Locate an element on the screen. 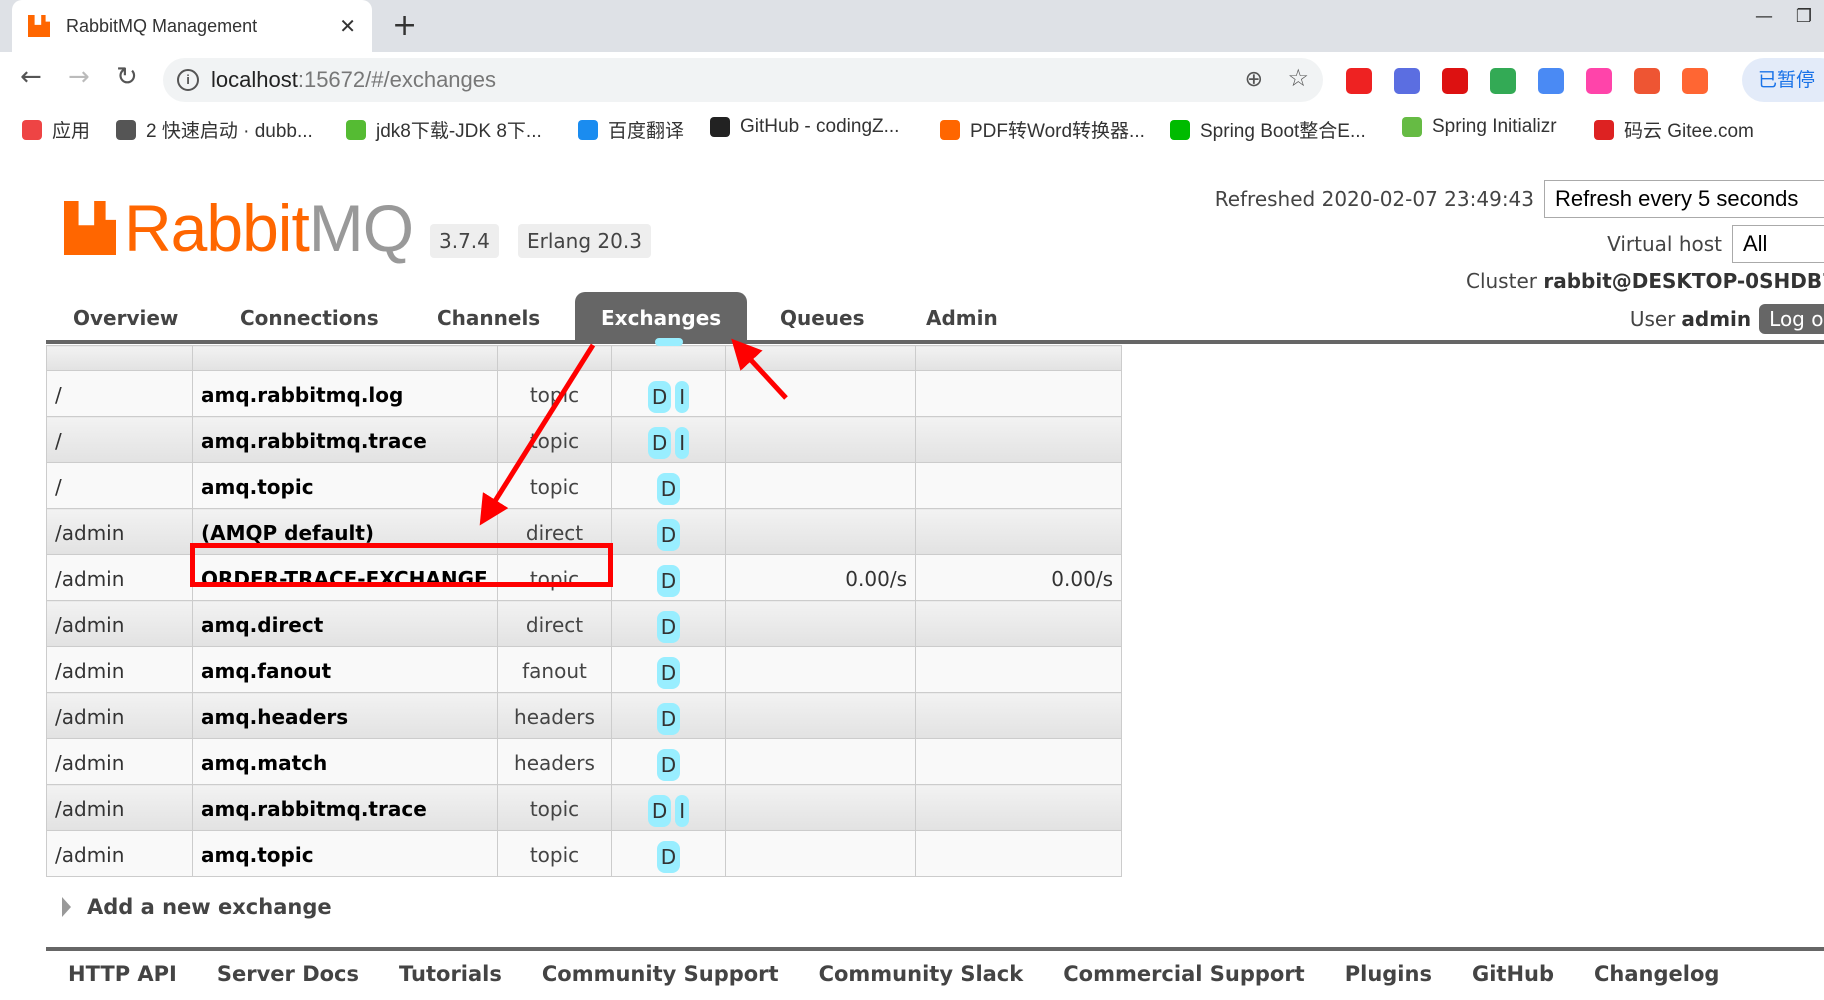 This screenshot has height=1000, width=1824. table-row: / amq.topic topic D is located at coordinates (584, 485).